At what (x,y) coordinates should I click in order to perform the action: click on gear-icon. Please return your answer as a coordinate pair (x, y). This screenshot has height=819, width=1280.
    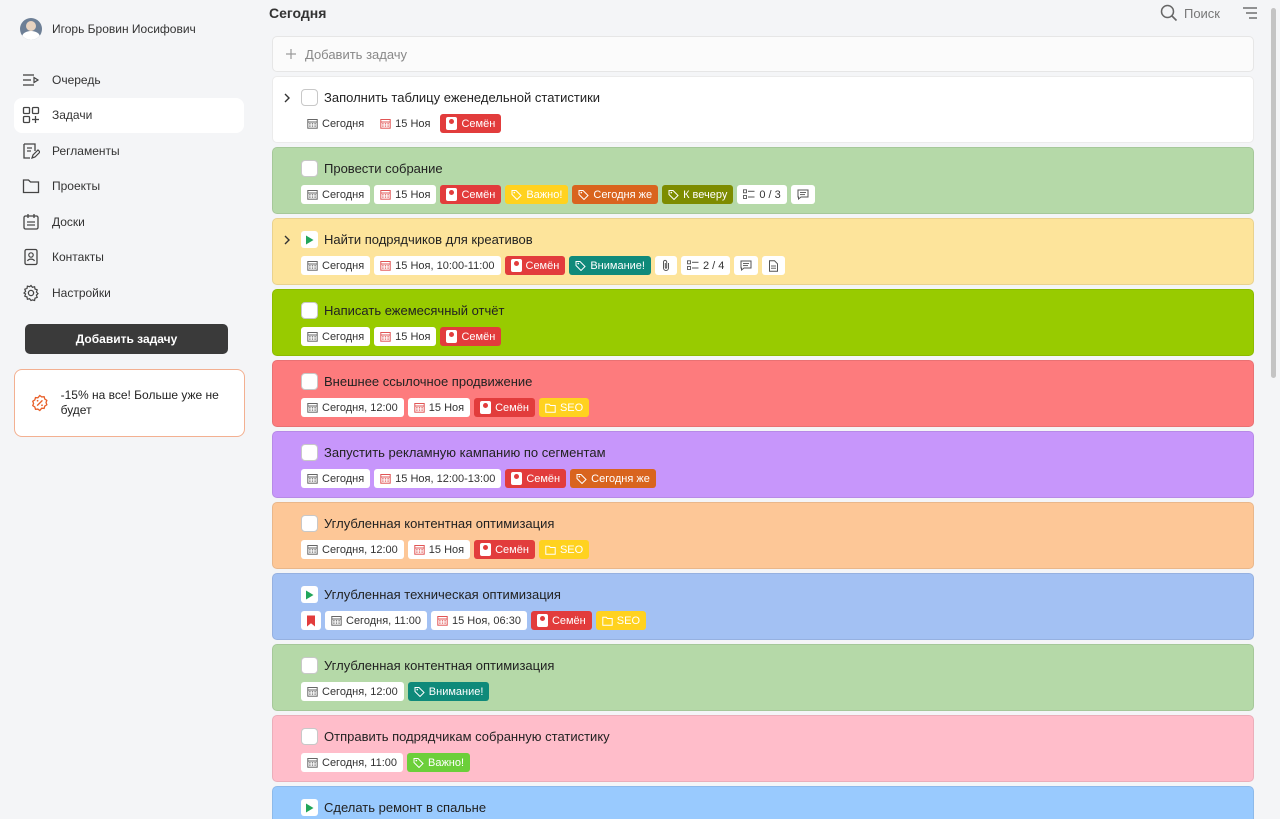
    Looking at the image, I should click on (31, 293).